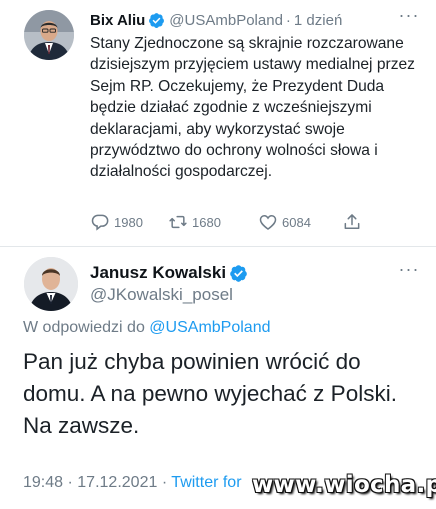  I want to click on tweet-header: Bix Aliu @USAmbPoland · 1 dzień, so click(216, 20).